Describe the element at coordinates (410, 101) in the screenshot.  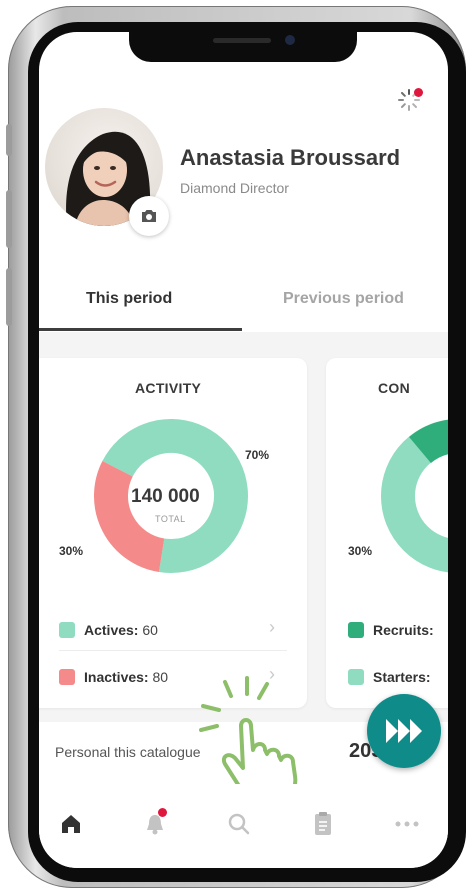
I see `sync-indicator` at that location.